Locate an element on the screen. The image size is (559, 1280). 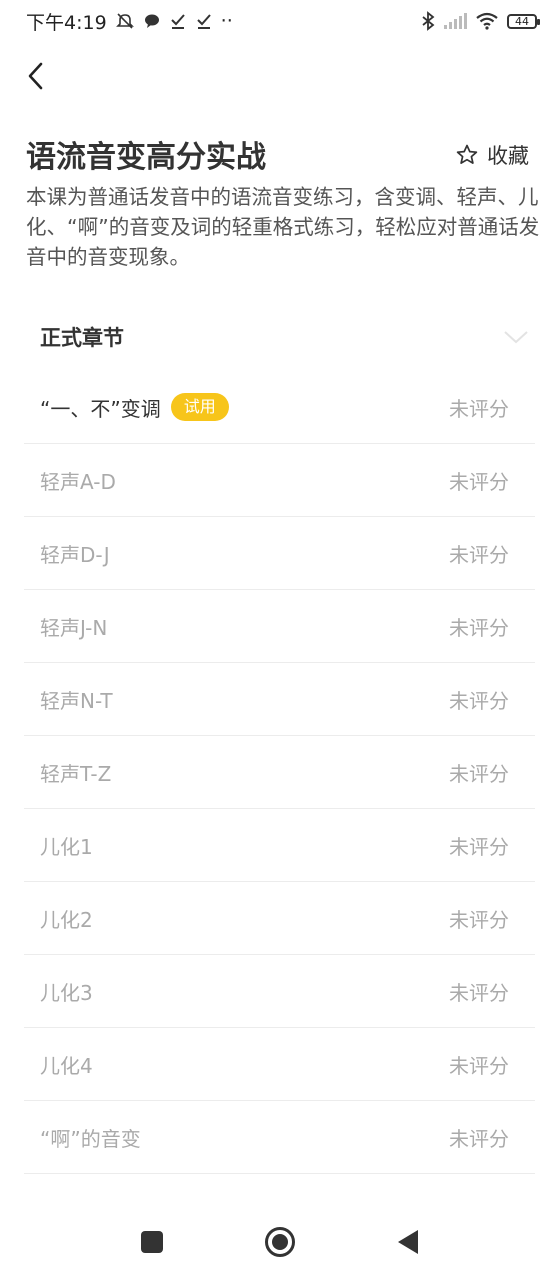
back-nav-button is located at coordinates (408, 1242).